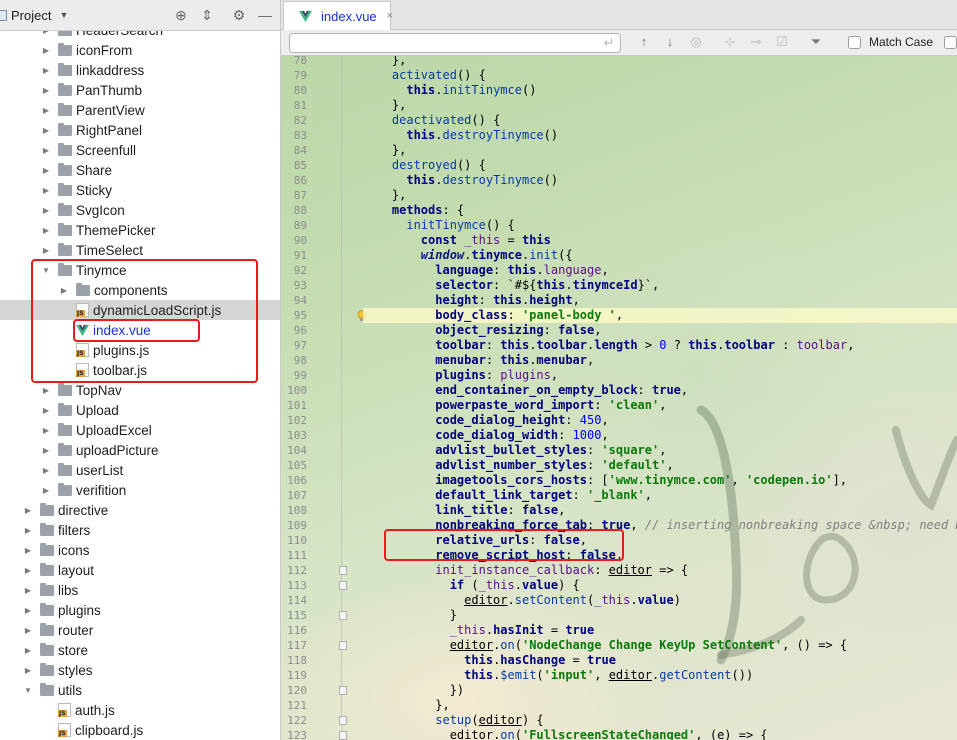 The width and height of the screenshot is (957, 740). Describe the element at coordinates (431, 120) in the screenshot. I see `code-line: deactivated() {` at that location.